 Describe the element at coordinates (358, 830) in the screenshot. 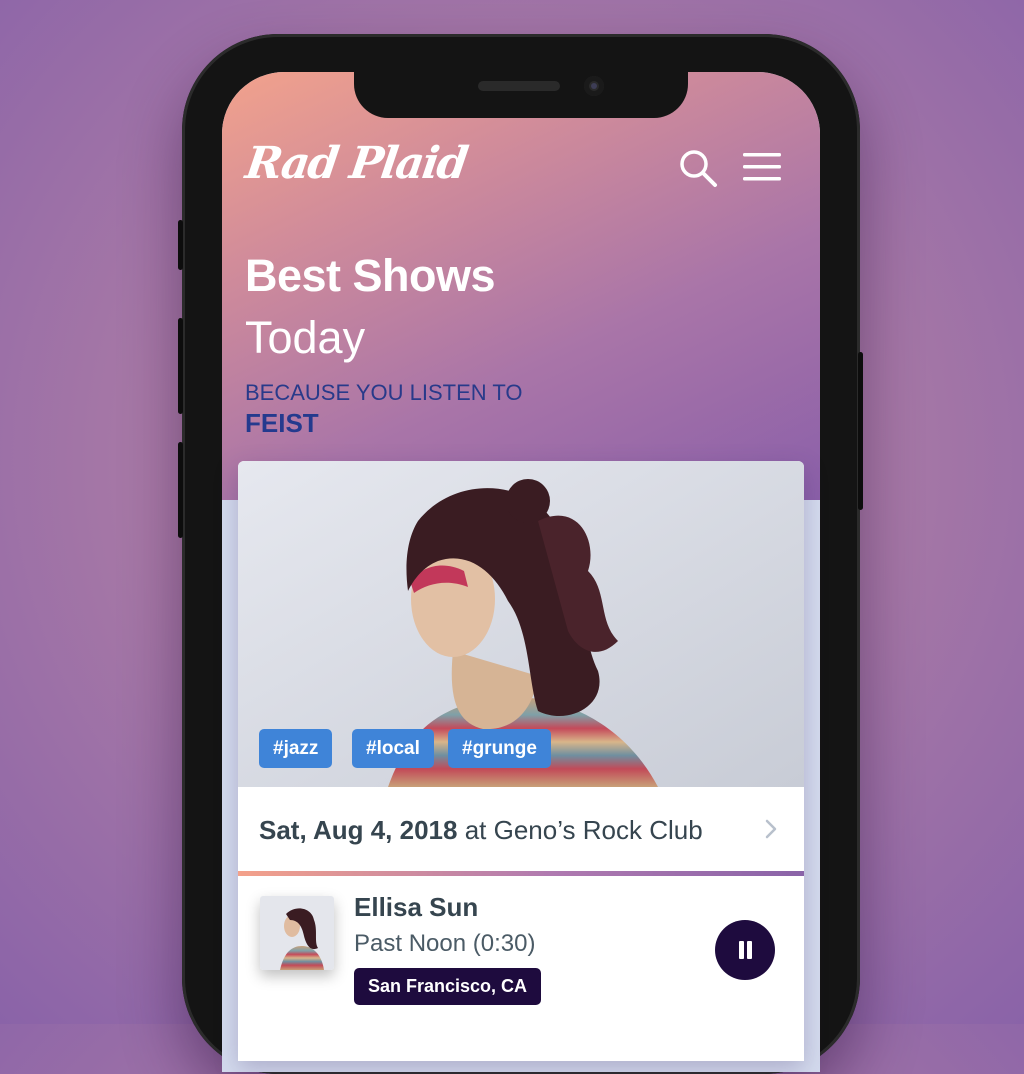

I see `event-date: Sat, Aug 4, 2018` at that location.